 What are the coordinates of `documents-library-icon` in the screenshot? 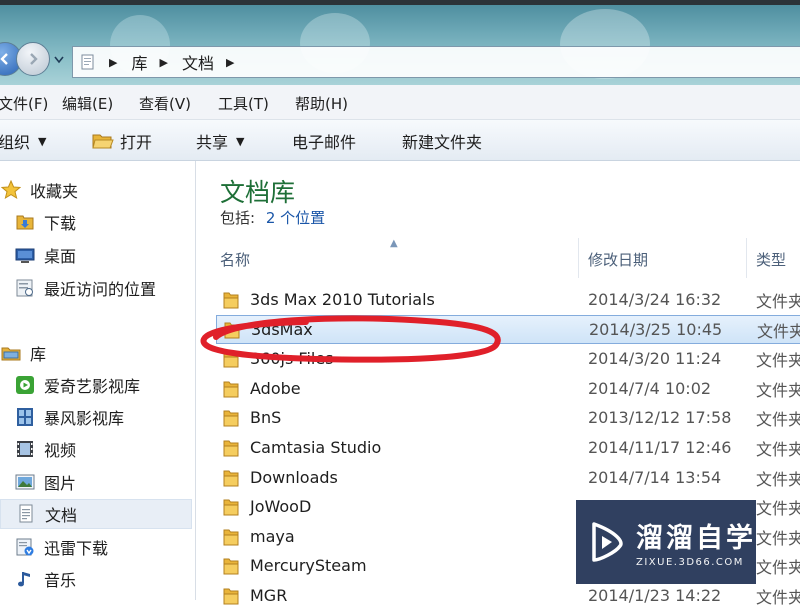 It's located at (26, 514).